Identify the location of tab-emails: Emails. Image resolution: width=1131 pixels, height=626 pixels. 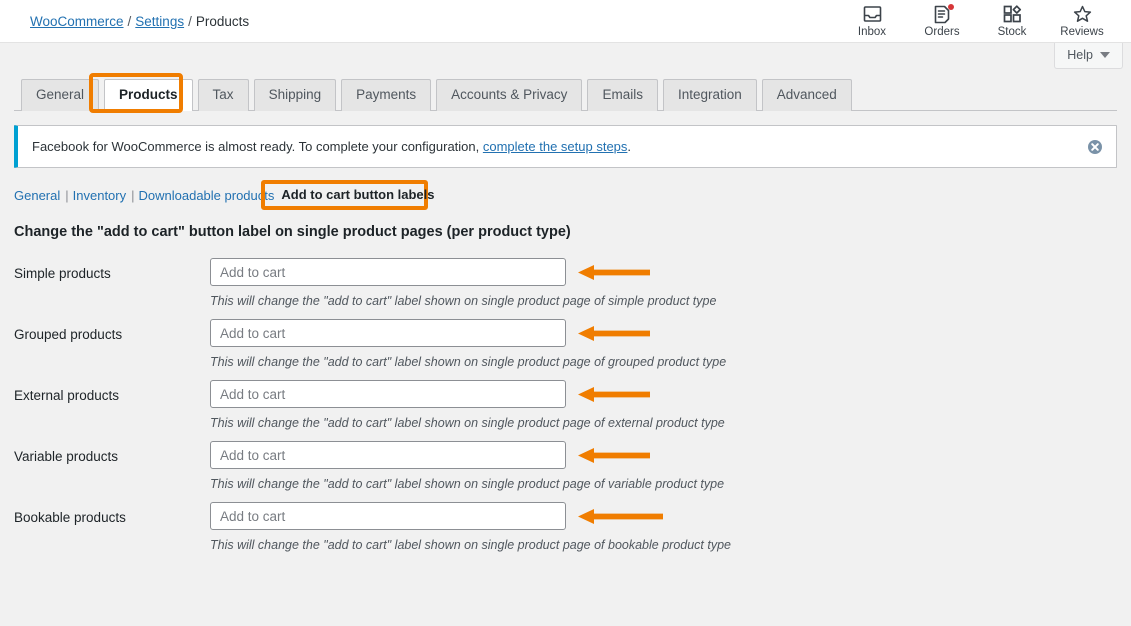
(622, 94).